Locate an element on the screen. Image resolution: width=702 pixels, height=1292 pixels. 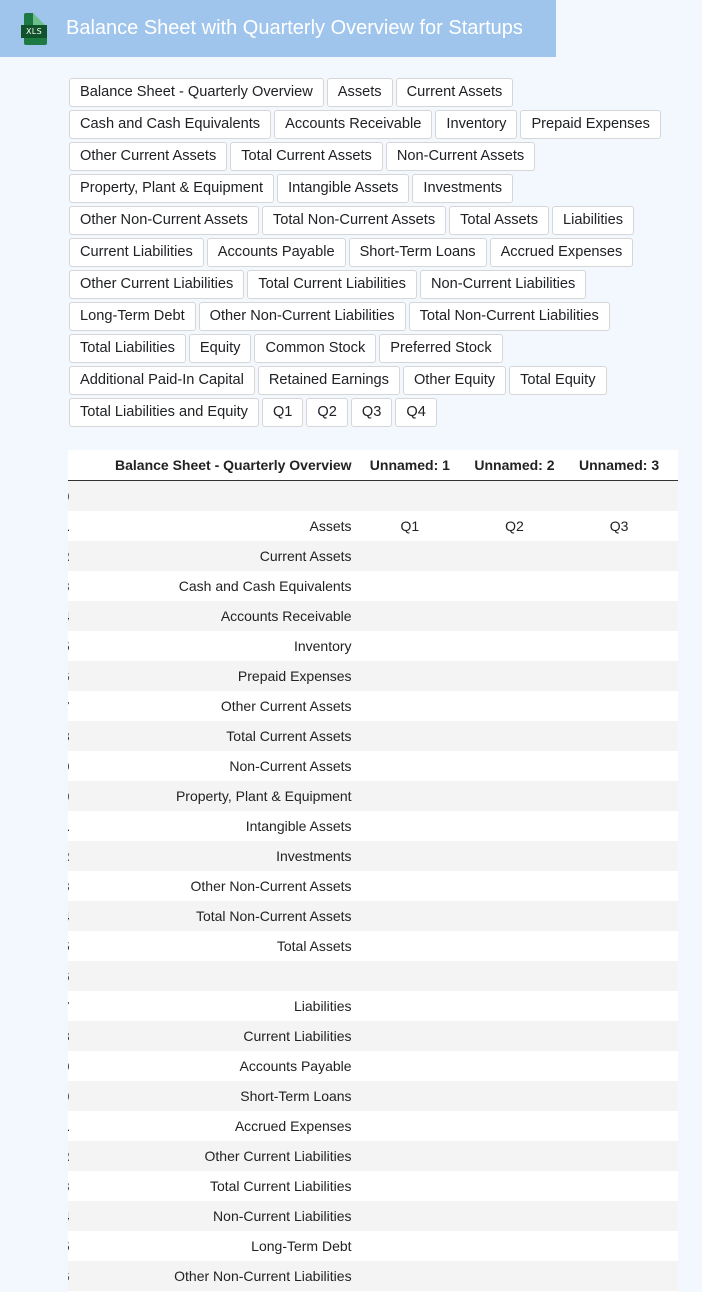
tag-button: Total Equity is located at coordinates (558, 380).